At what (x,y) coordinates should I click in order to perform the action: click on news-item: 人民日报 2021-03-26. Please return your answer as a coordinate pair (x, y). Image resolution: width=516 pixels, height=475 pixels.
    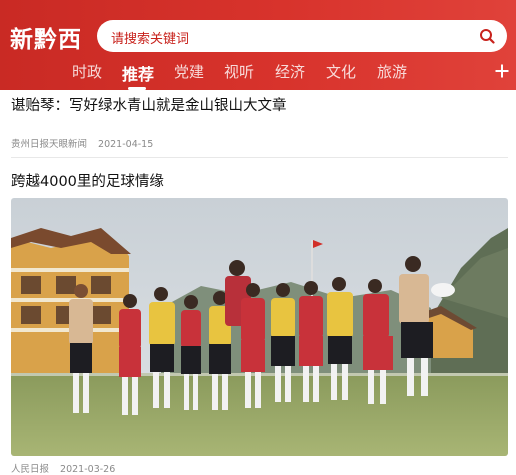
    Looking at the image, I should click on (259, 468).